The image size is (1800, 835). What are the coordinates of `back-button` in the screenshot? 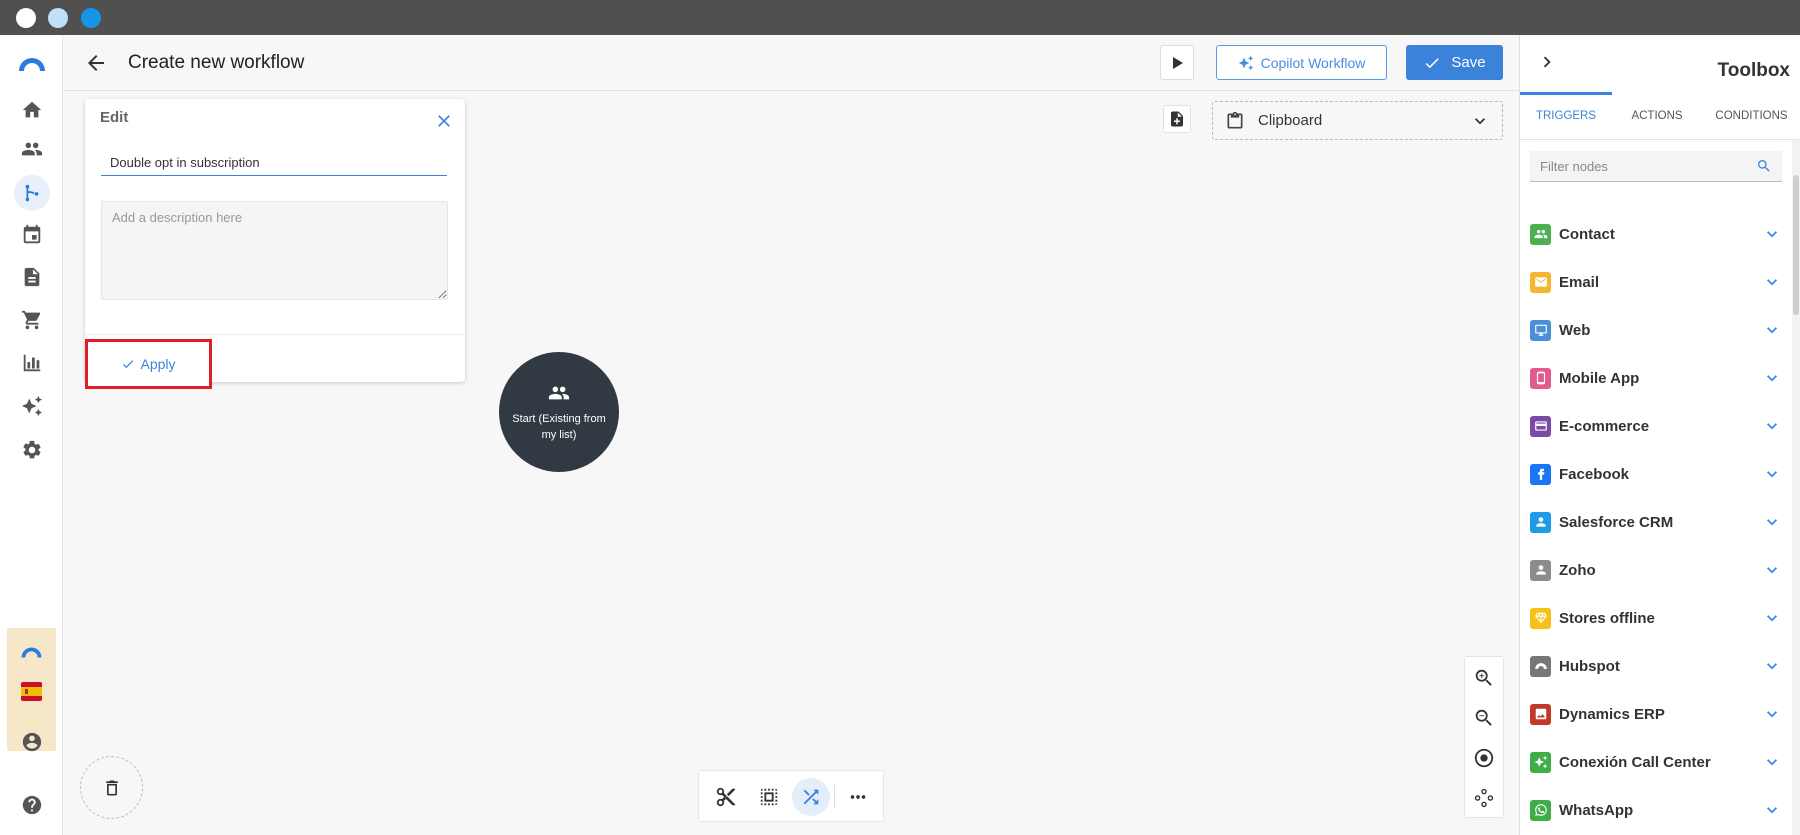 It's located at (96, 63).